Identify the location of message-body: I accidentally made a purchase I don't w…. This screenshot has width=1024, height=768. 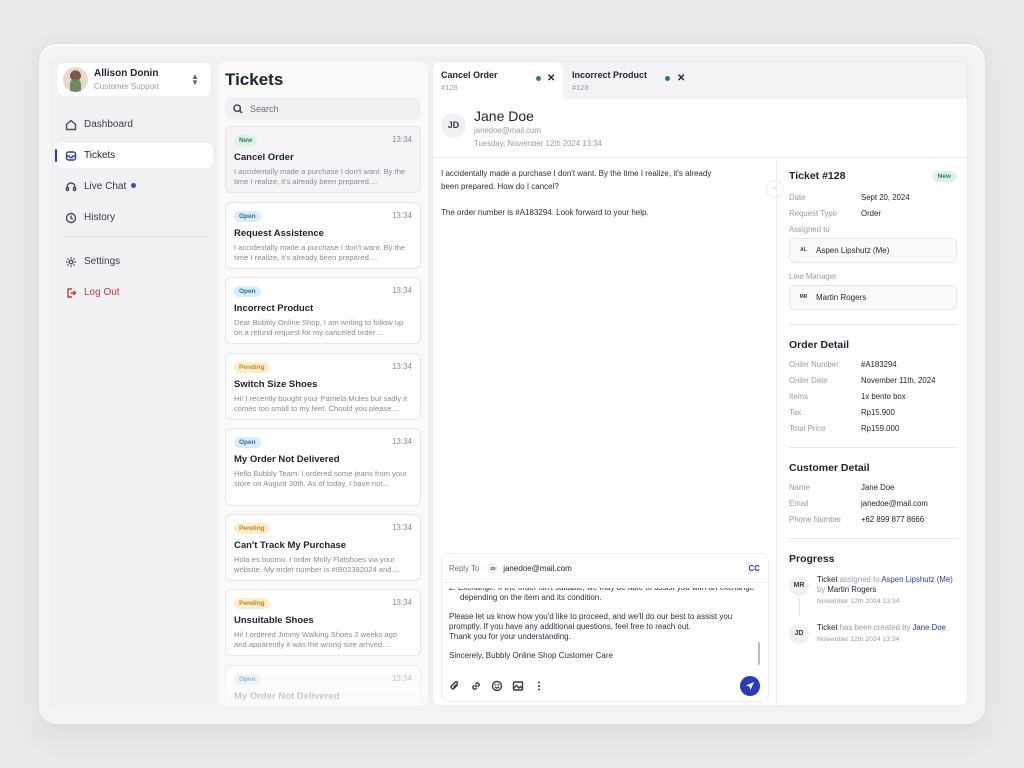
(586, 199).